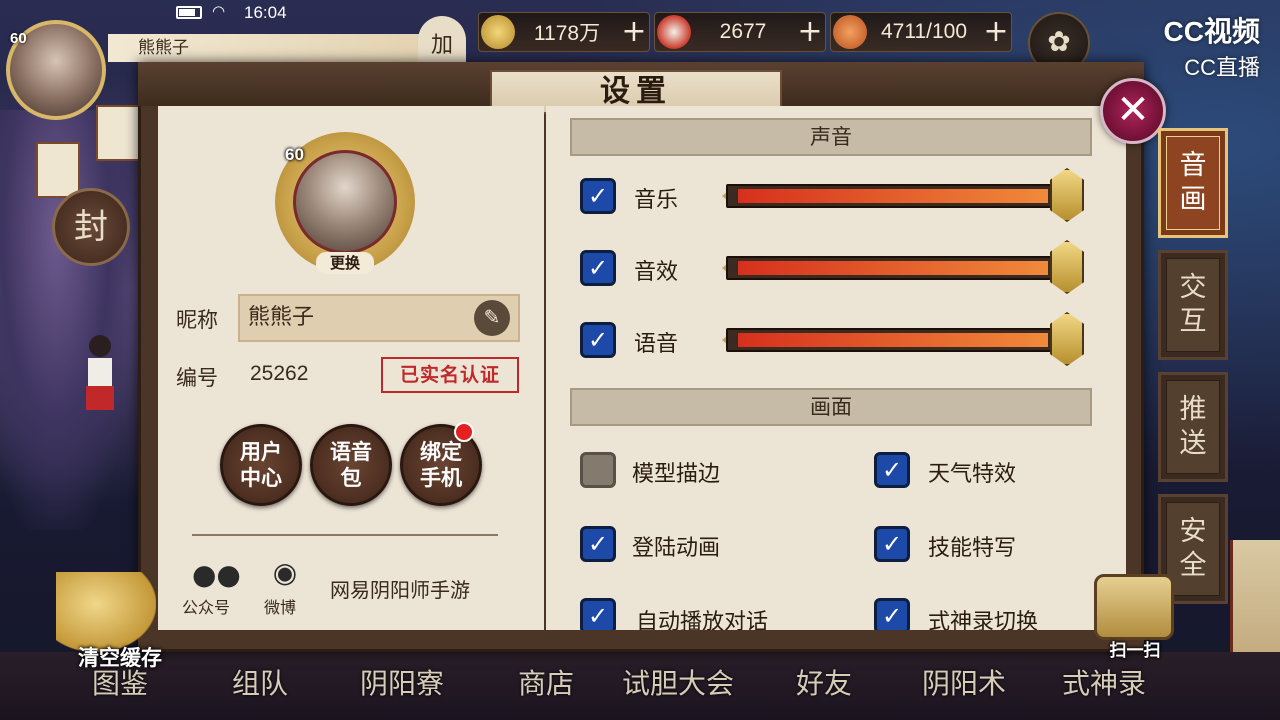 The image size is (1280, 720). What do you see at coordinates (197, 378) in the screenshot?
I see `id-label: 编号` at bounding box center [197, 378].